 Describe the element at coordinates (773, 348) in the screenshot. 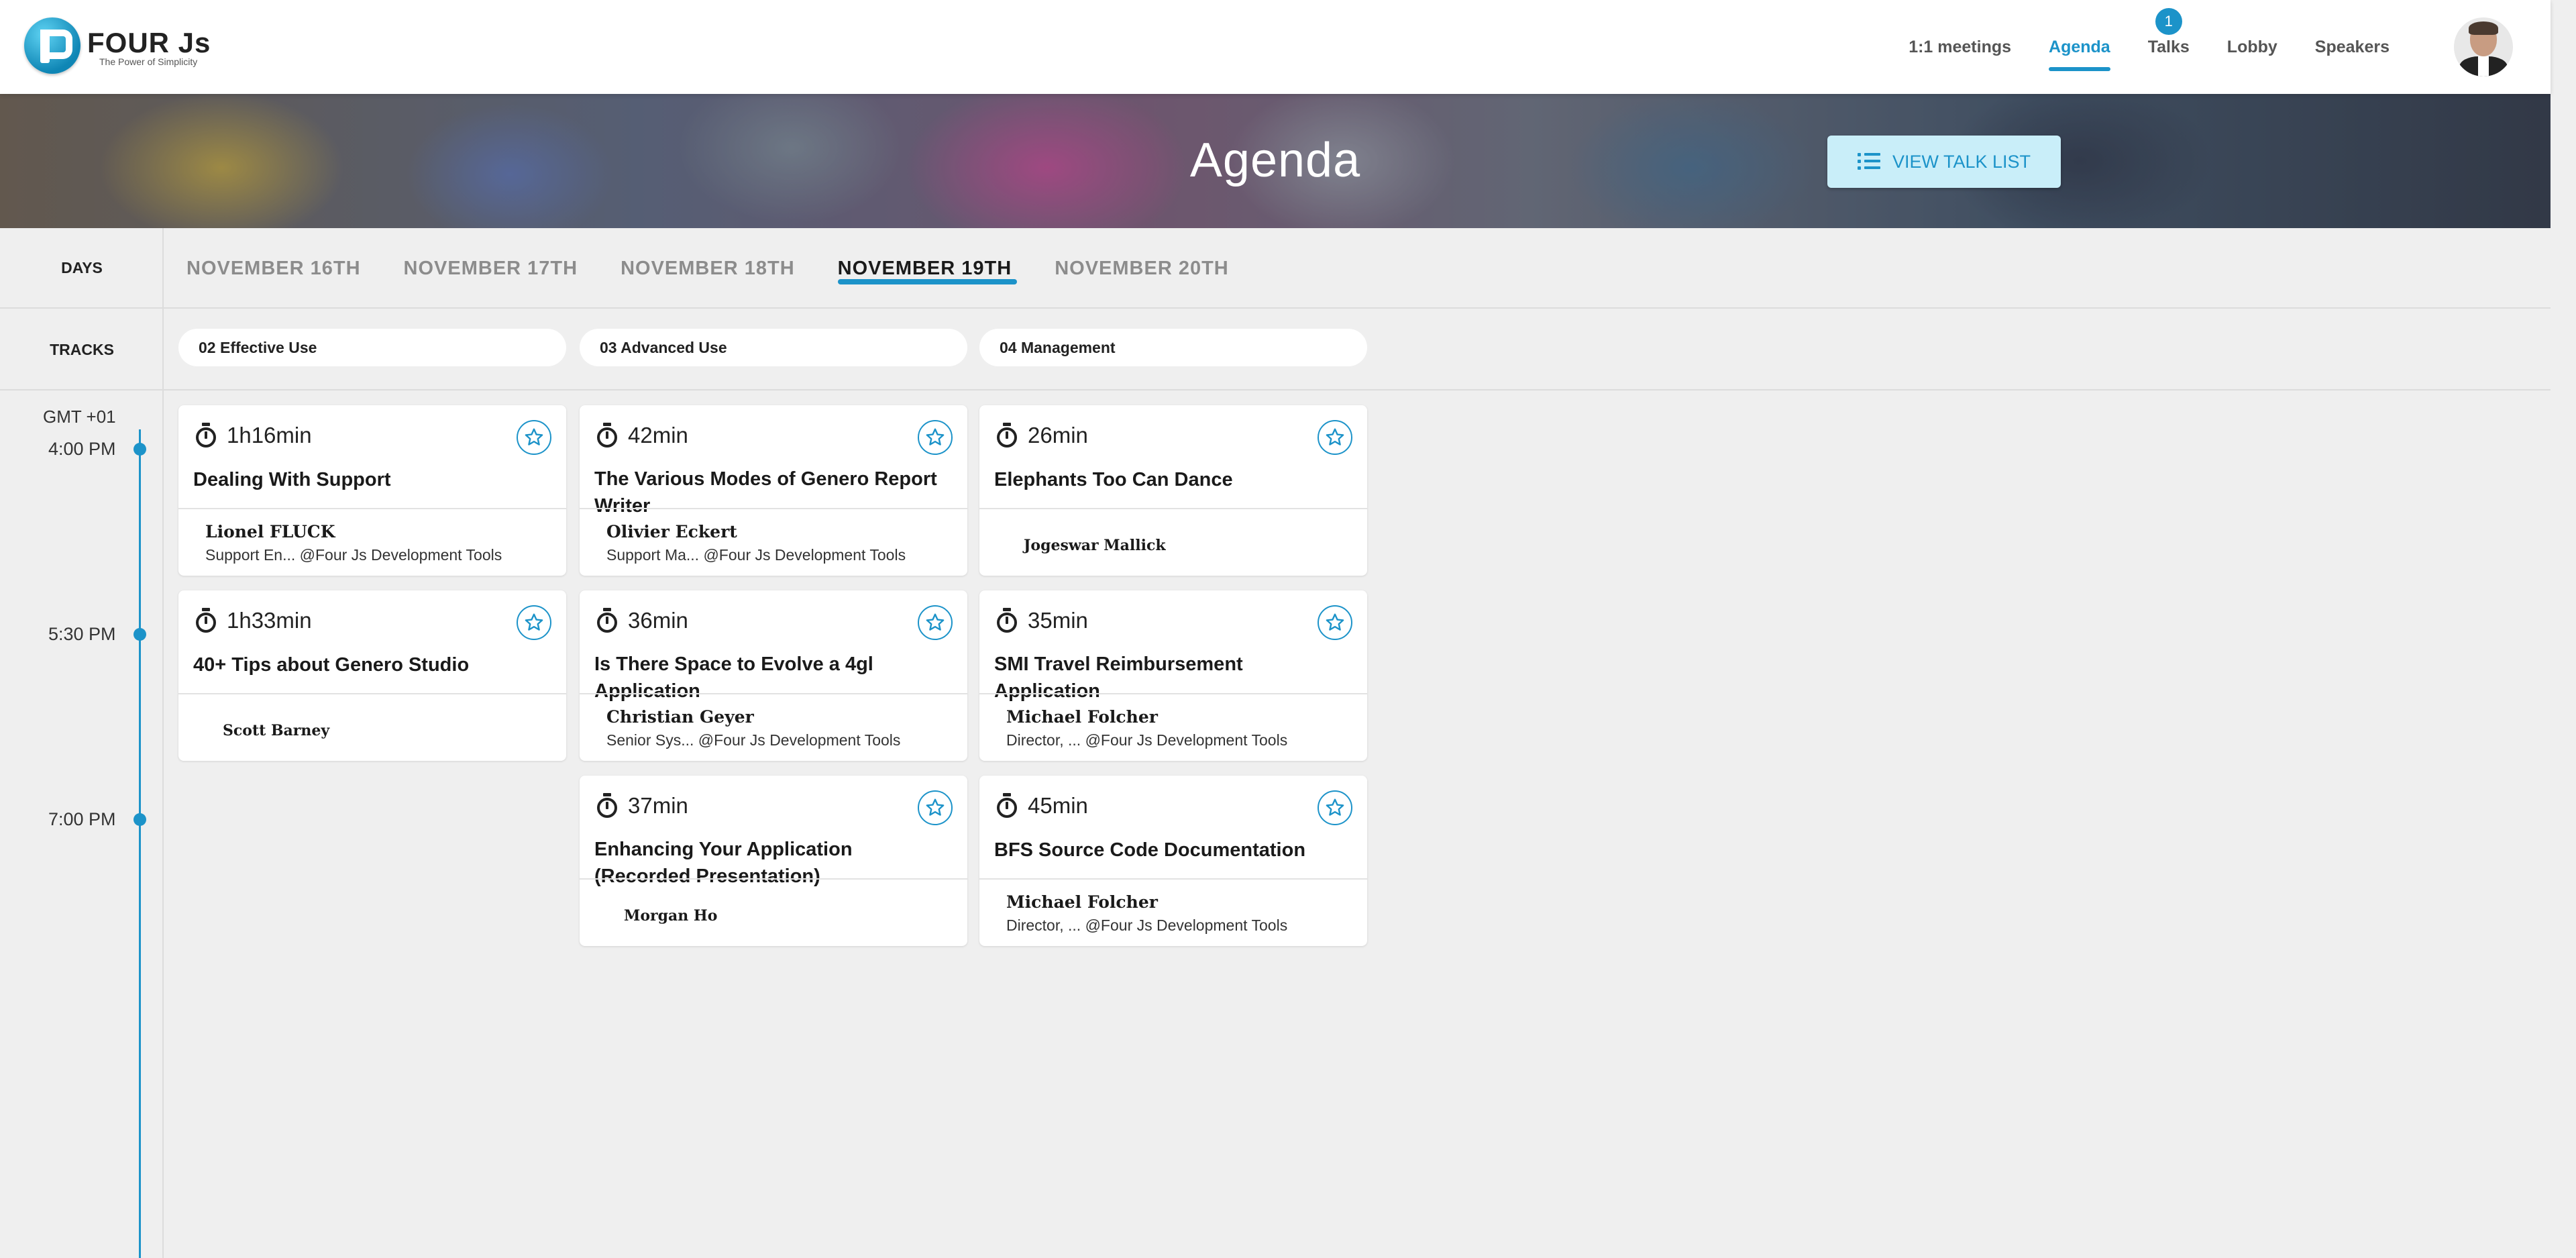

I see `track-advanced-use: 03 Advanced Use` at that location.